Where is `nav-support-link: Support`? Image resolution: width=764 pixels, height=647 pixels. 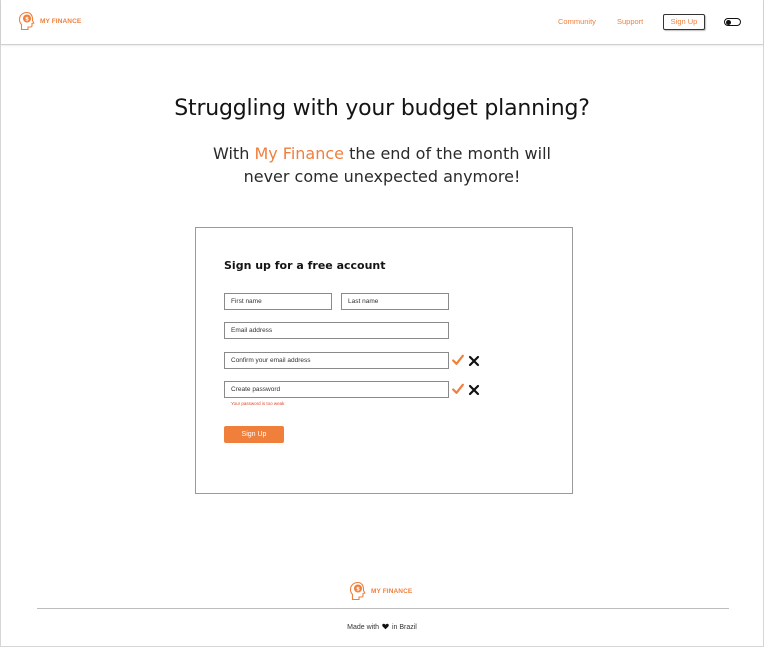 nav-support-link: Support is located at coordinates (630, 21).